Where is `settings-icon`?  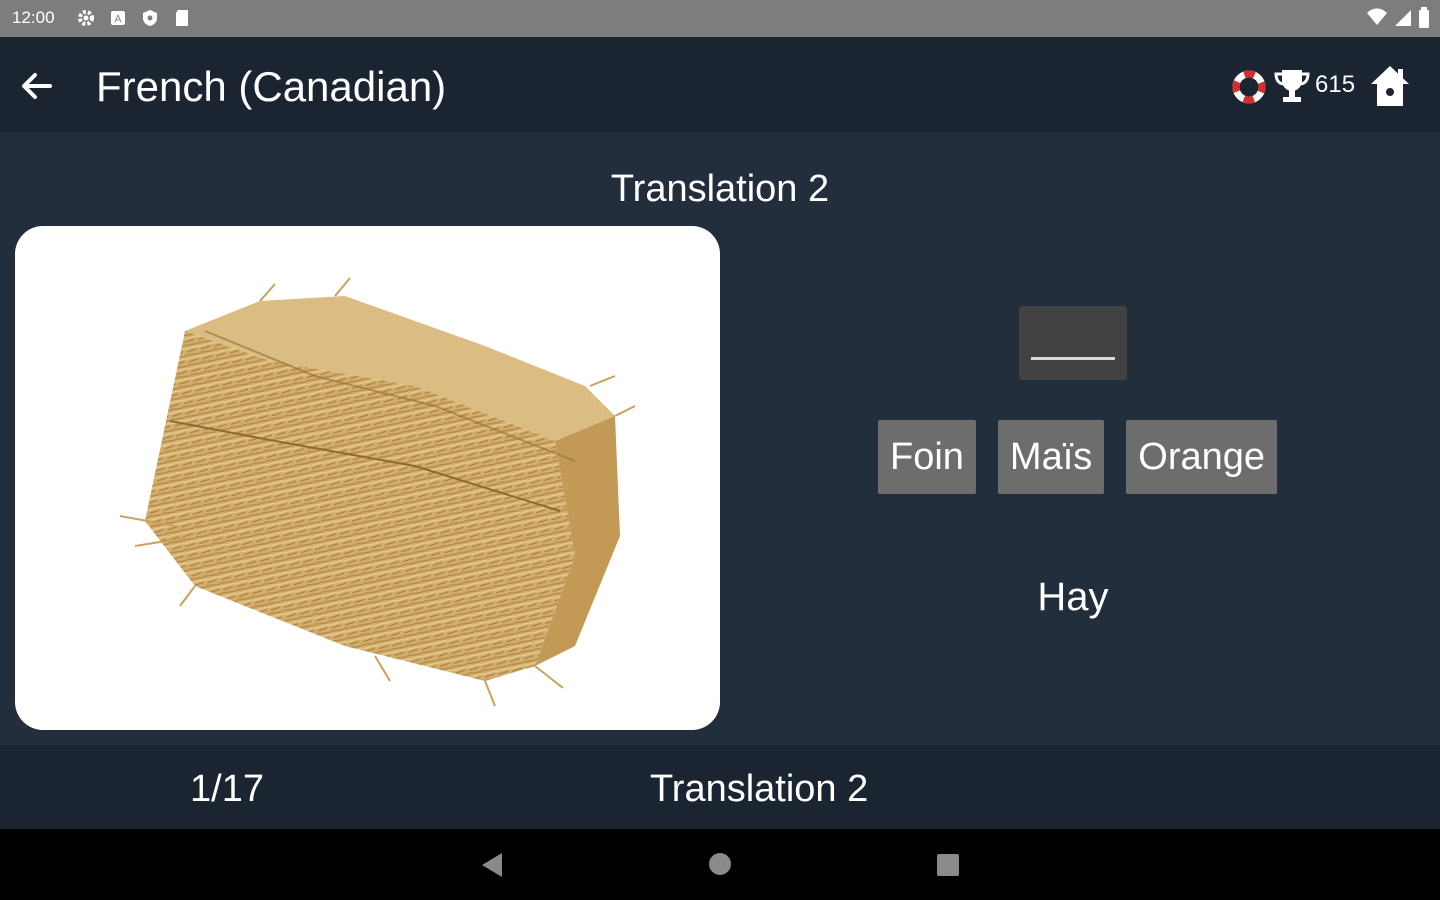
settings-icon is located at coordinates (86, 18).